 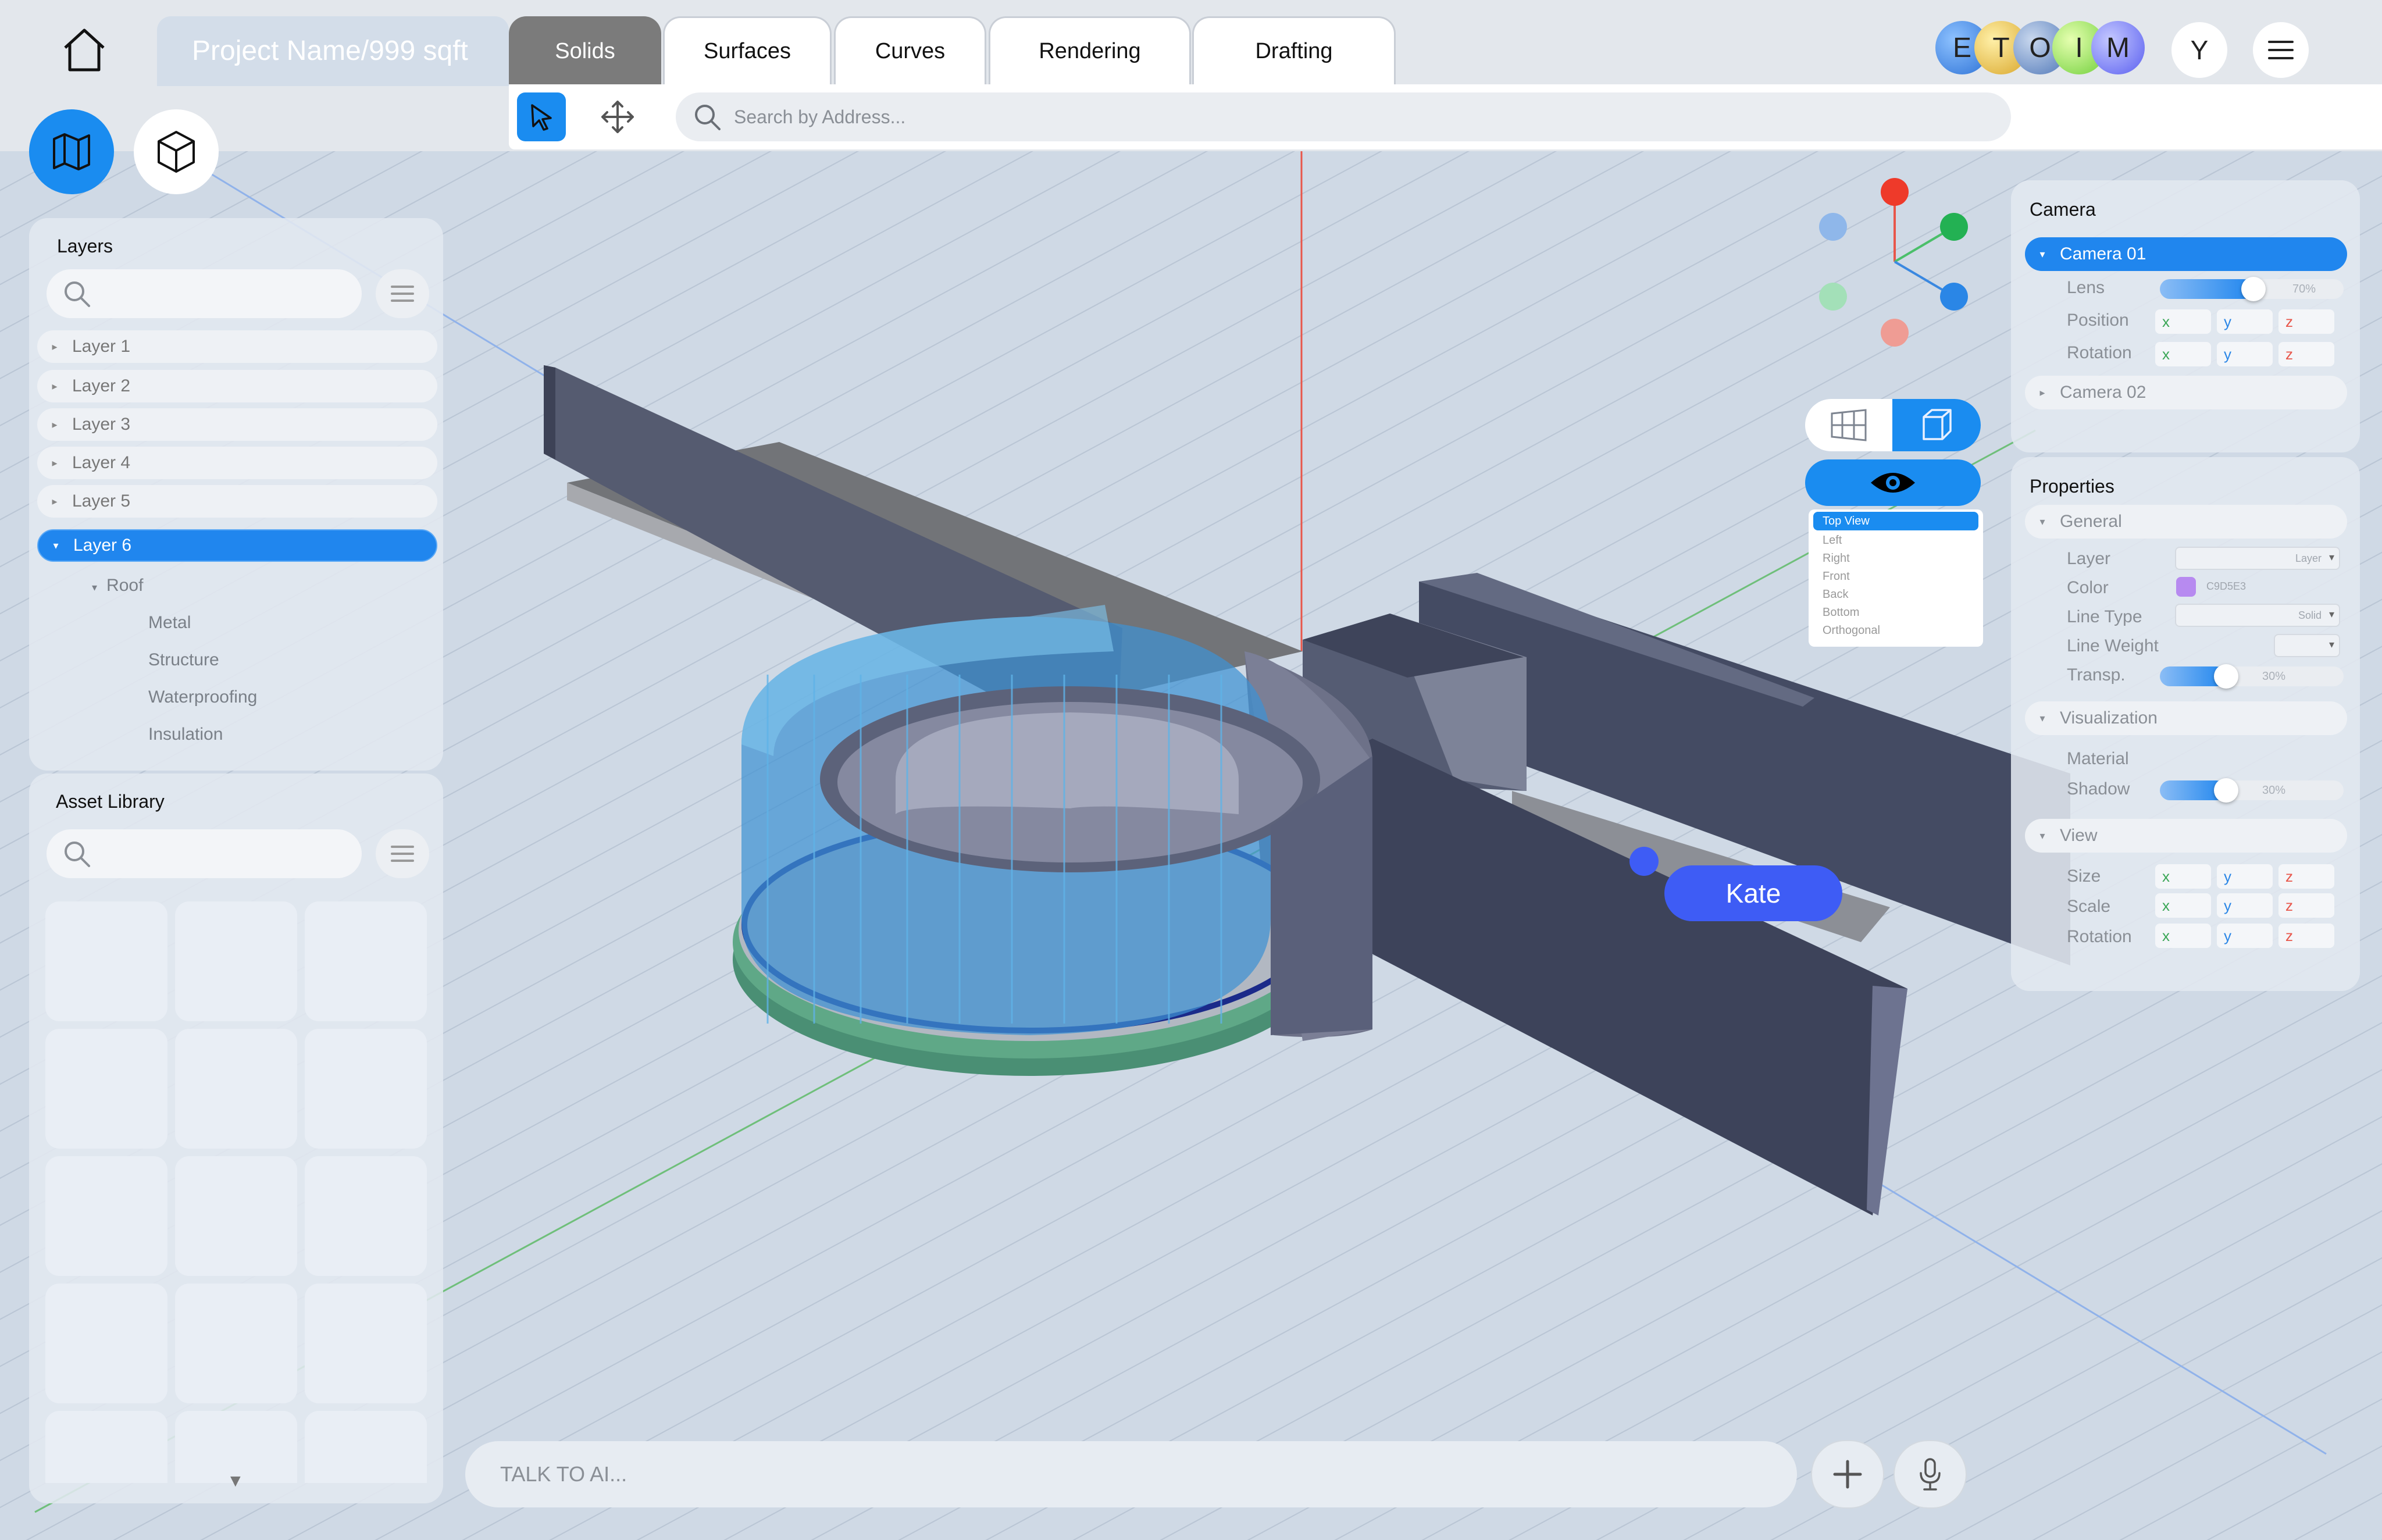 What do you see at coordinates (2307, 645) in the screenshot?
I see `line-weight-select: ▾` at bounding box center [2307, 645].